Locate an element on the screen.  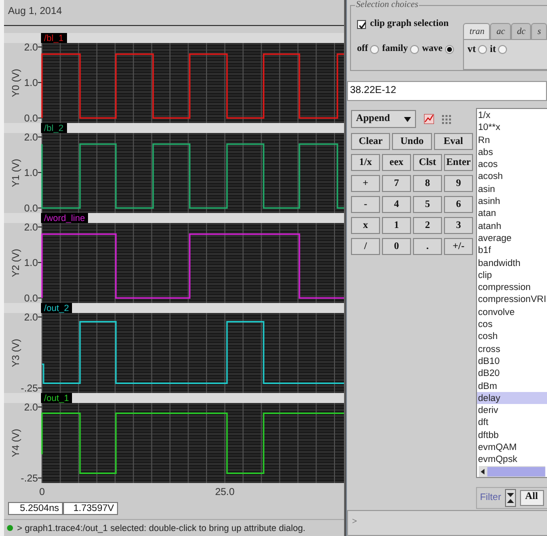
calculator-key: x is located at coordinates (365, 225).